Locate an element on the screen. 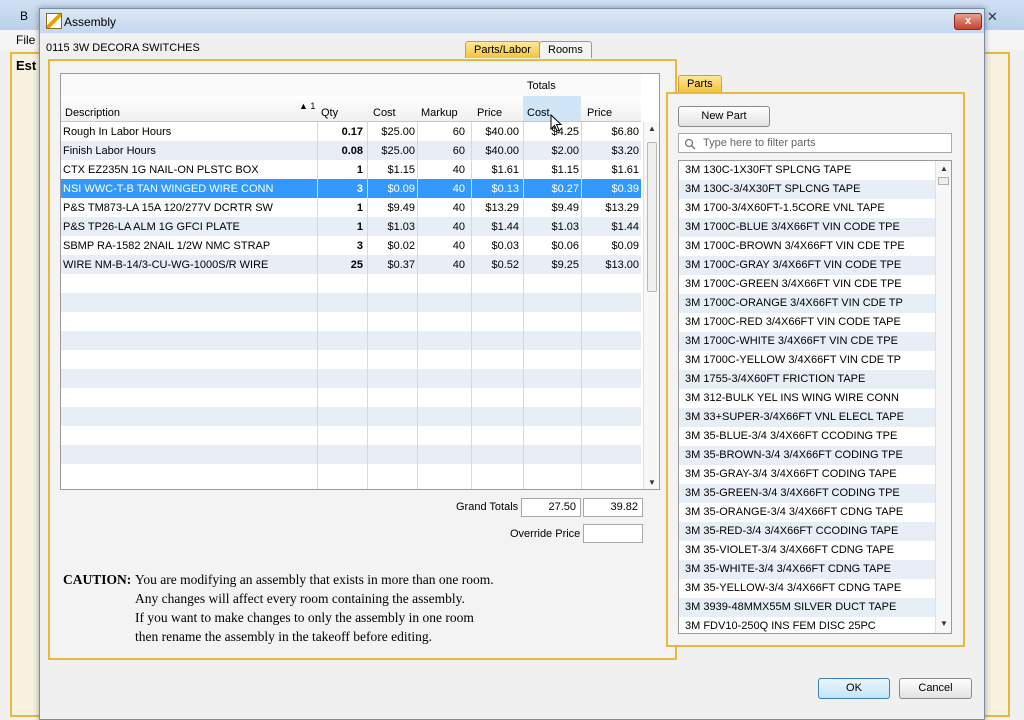  list-item: 3M 35-RED-3/4 3/4X66FT CCODING TAPE is located at coordinates (807, 531).